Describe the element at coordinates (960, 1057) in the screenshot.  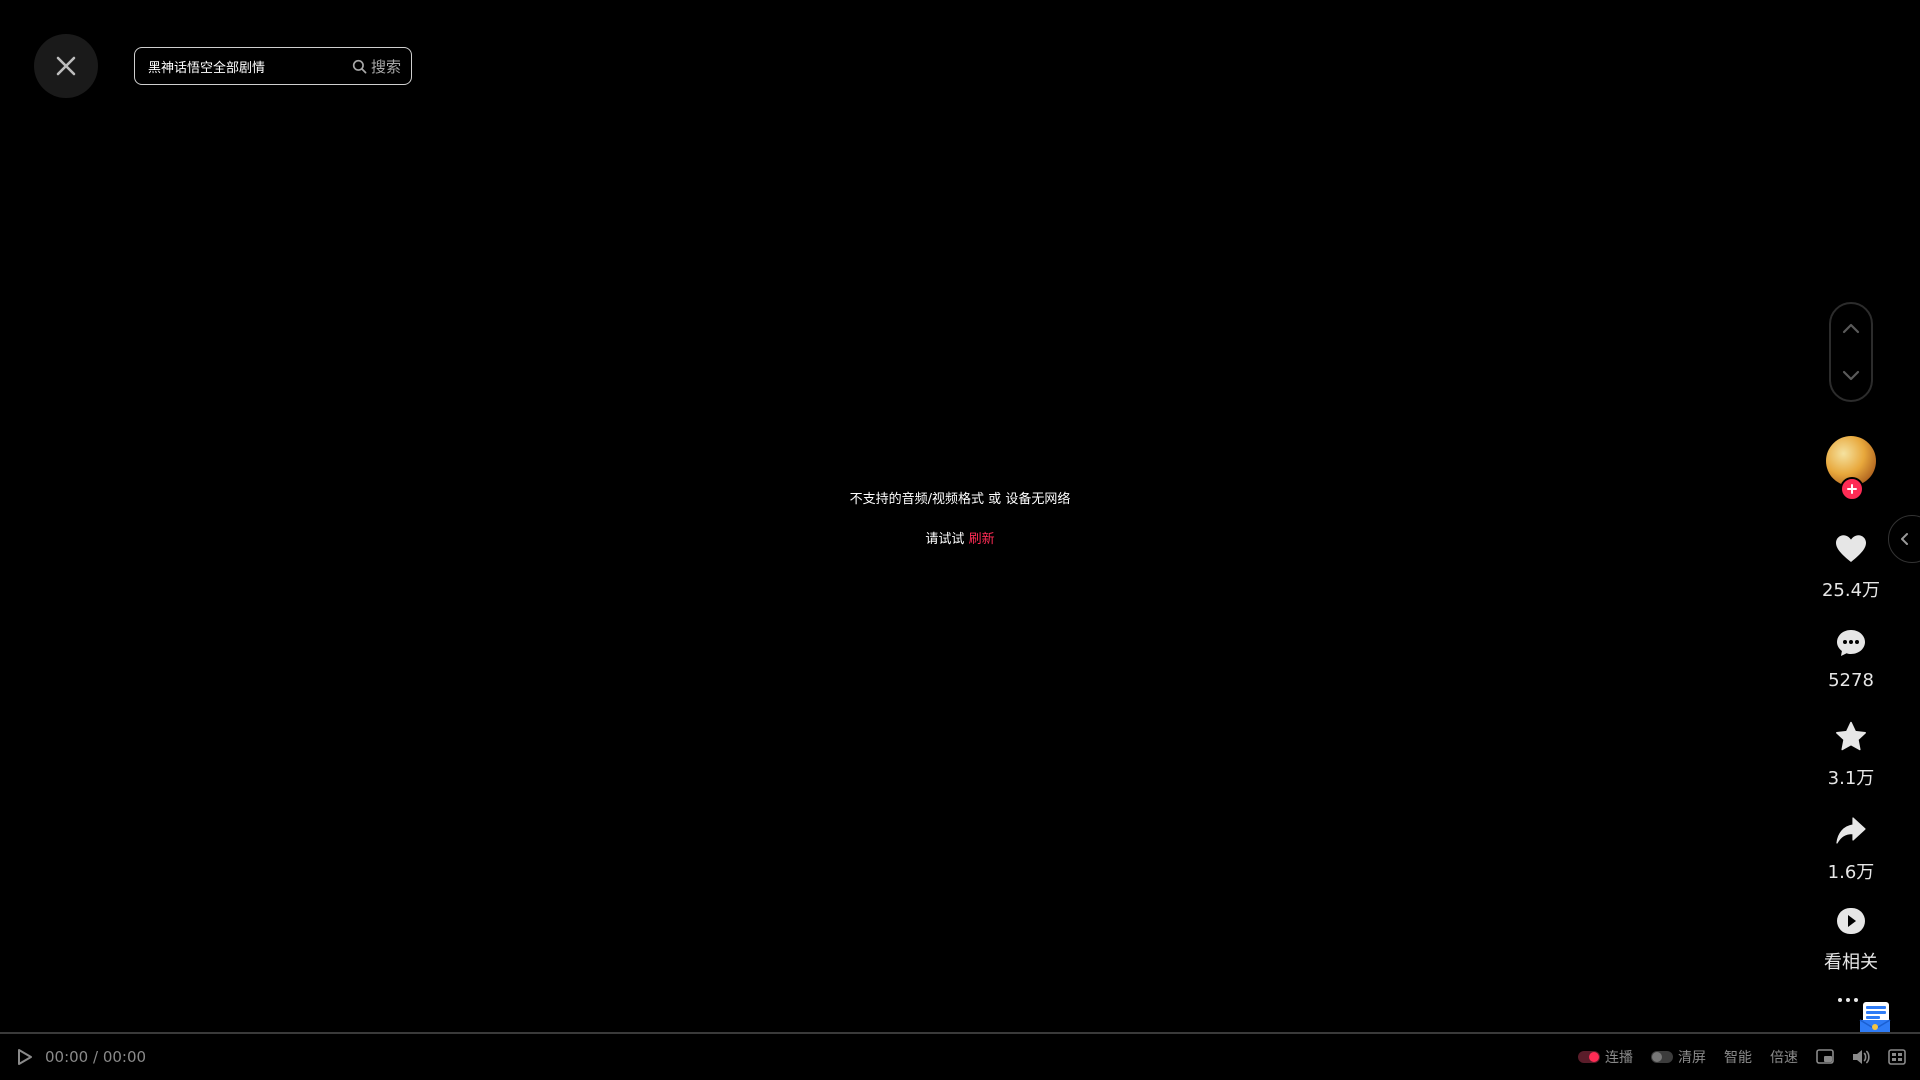
I see `player-controls: 00:00 / 00:00 连播 清屏 智能 倍速` at that location.